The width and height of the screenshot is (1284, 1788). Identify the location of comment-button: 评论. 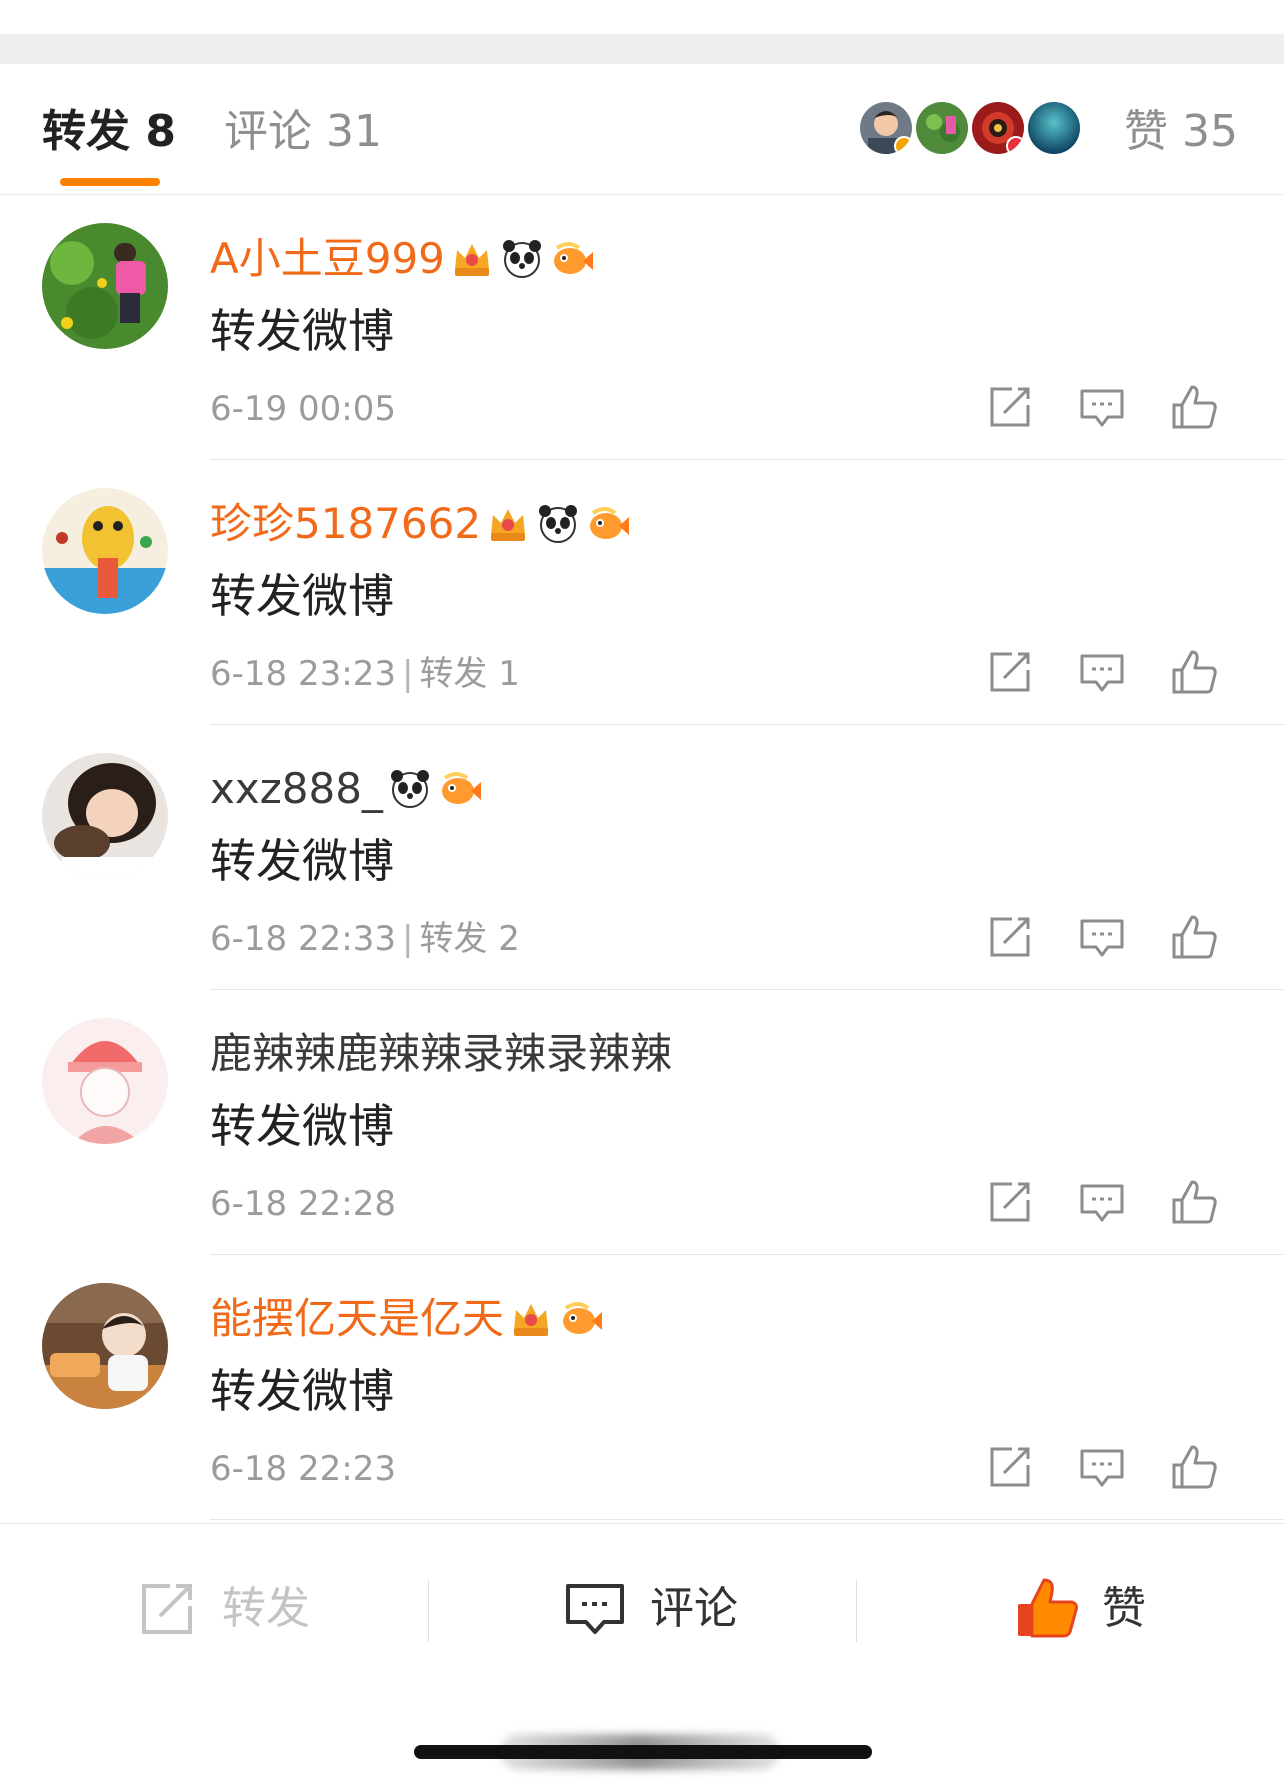
(649, 1609).